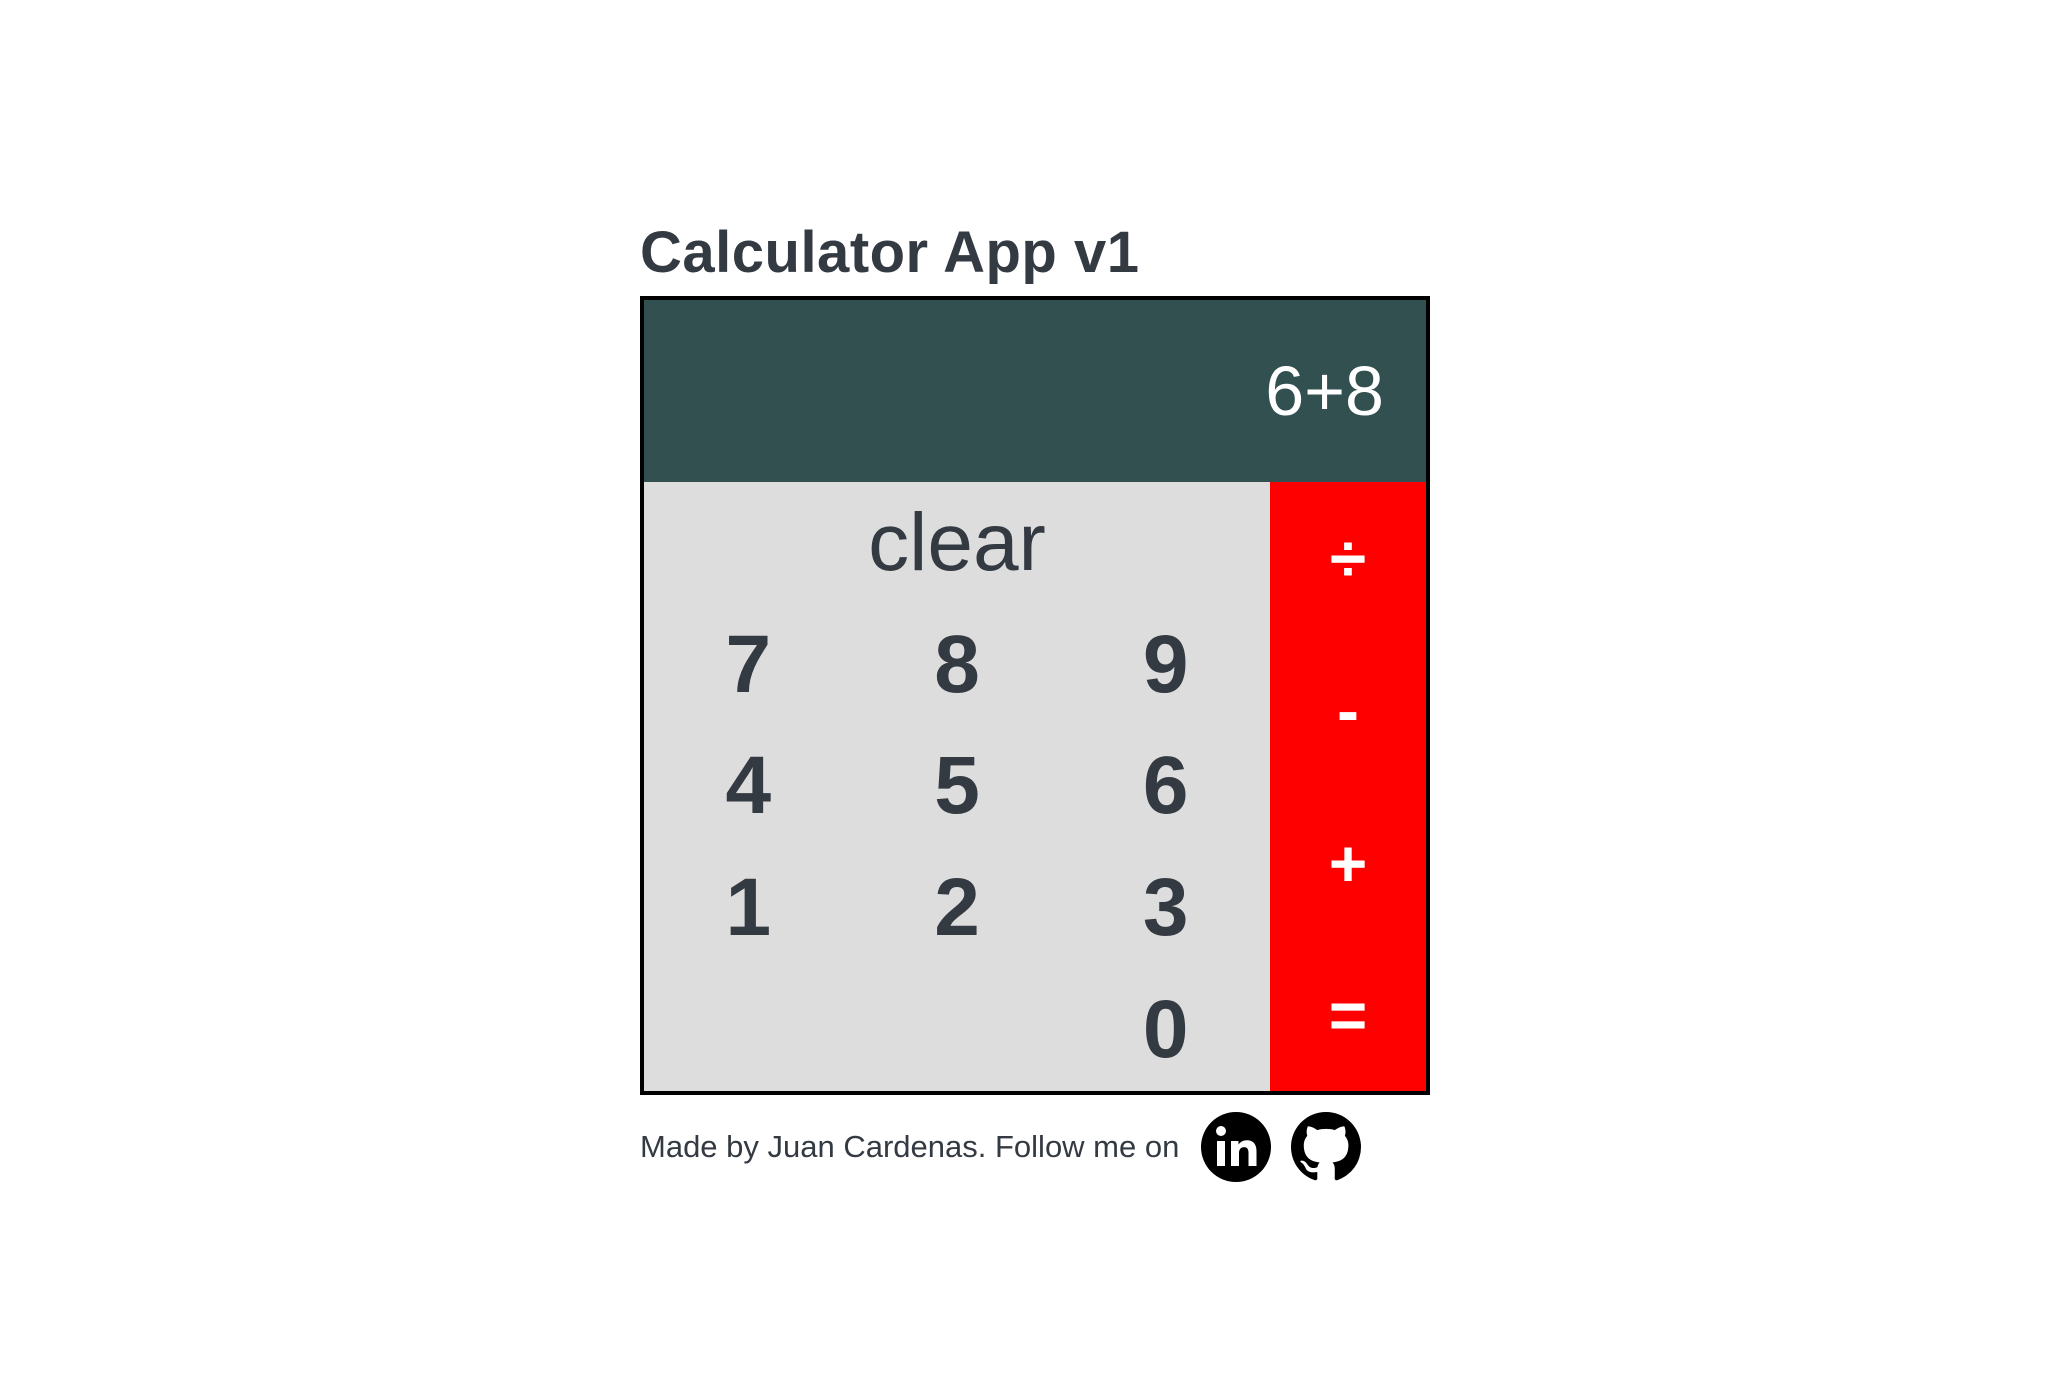 Image resolution: width=2047 pixels, height=1386 pixels. I want to click on digit-8-button: 8, so click(957, 665).